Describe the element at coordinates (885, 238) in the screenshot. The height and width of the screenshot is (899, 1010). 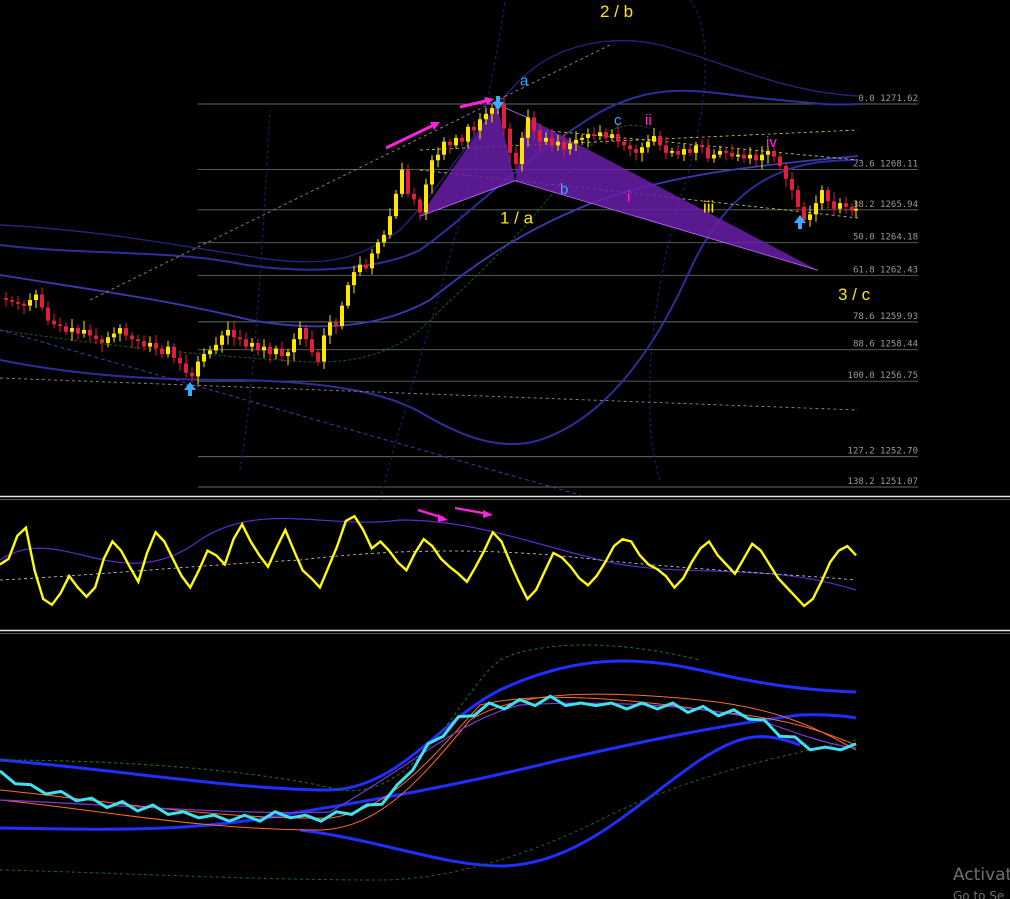
I see `fib-level-label: 50.0 1264.18` at that location.